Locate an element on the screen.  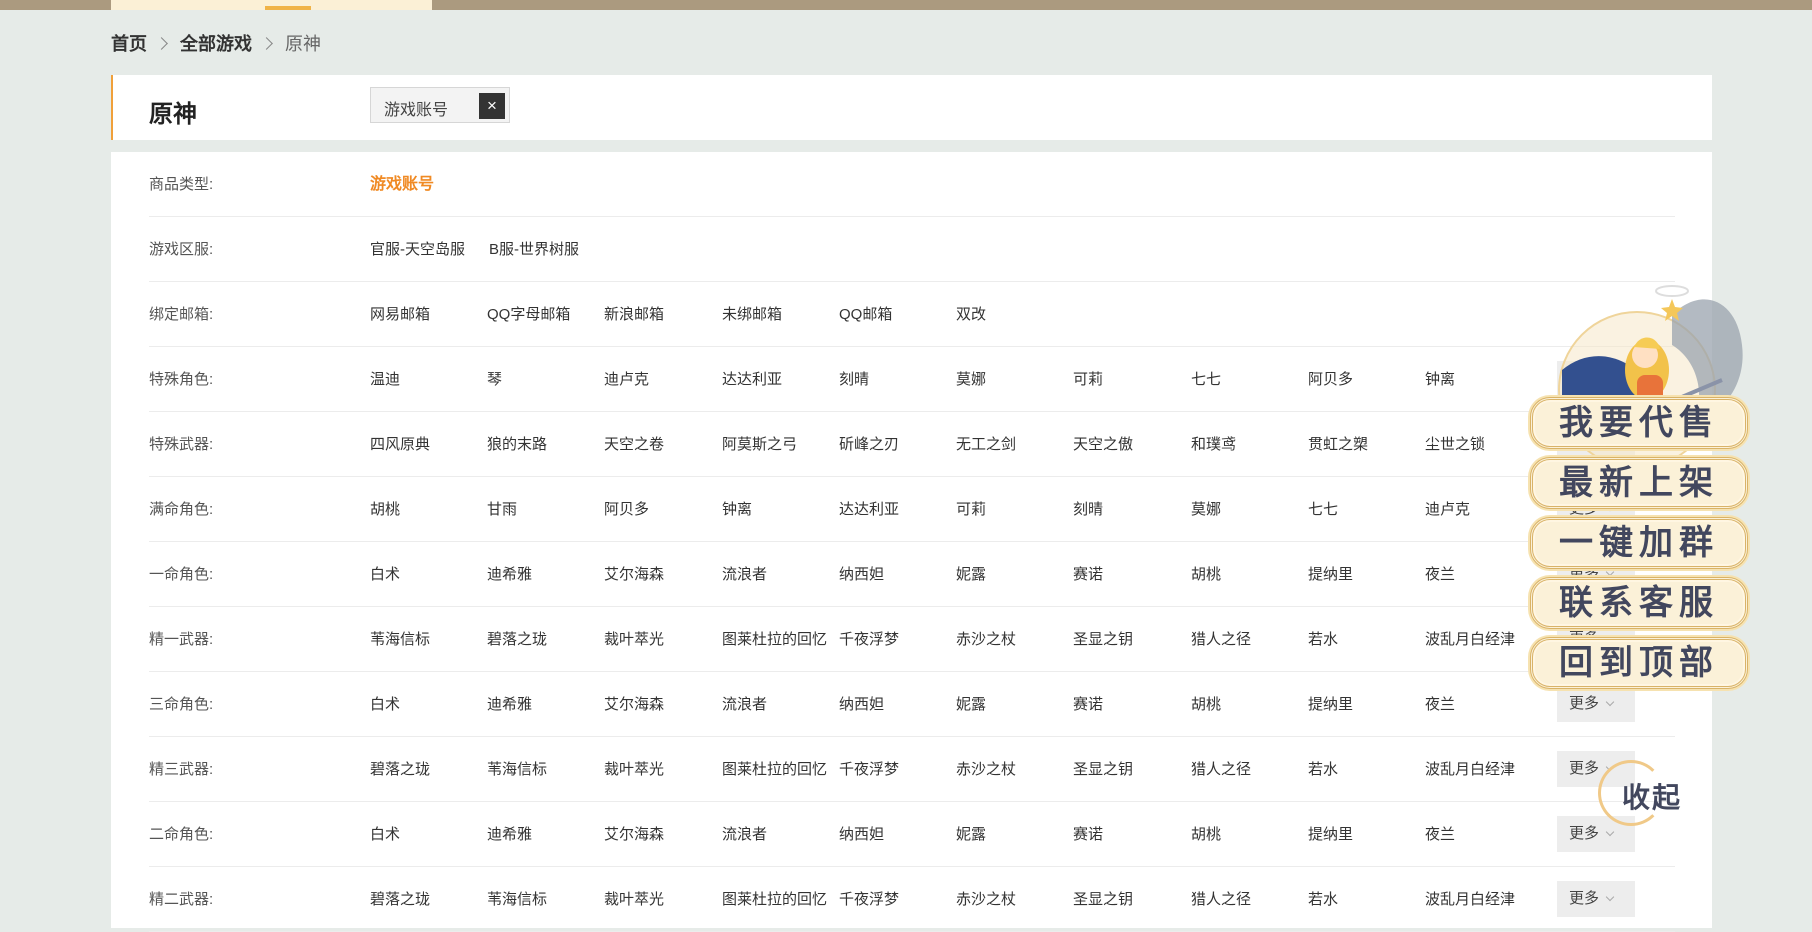
breadcrumb-all-games: 全部游戏 is located at coordinates (216, 43).